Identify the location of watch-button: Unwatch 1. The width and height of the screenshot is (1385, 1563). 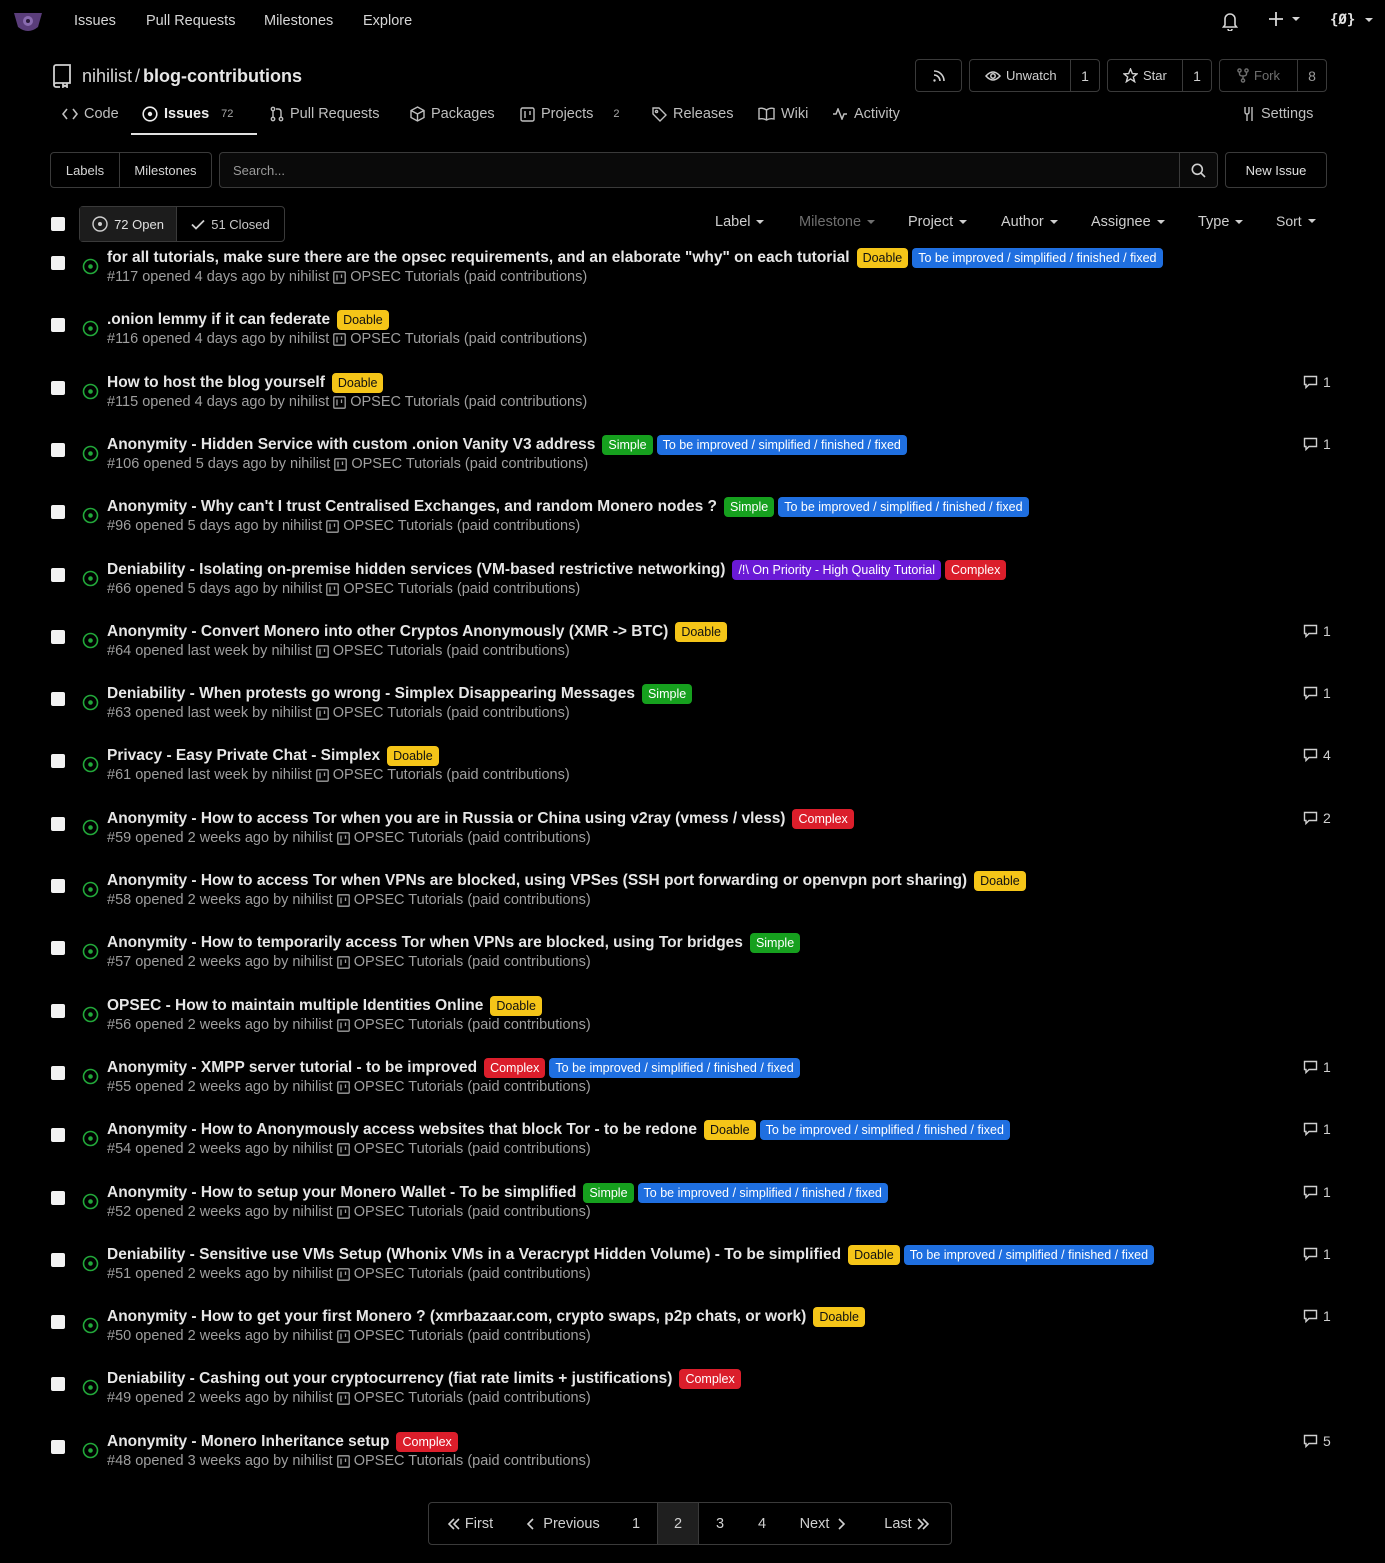
(1034, 75).